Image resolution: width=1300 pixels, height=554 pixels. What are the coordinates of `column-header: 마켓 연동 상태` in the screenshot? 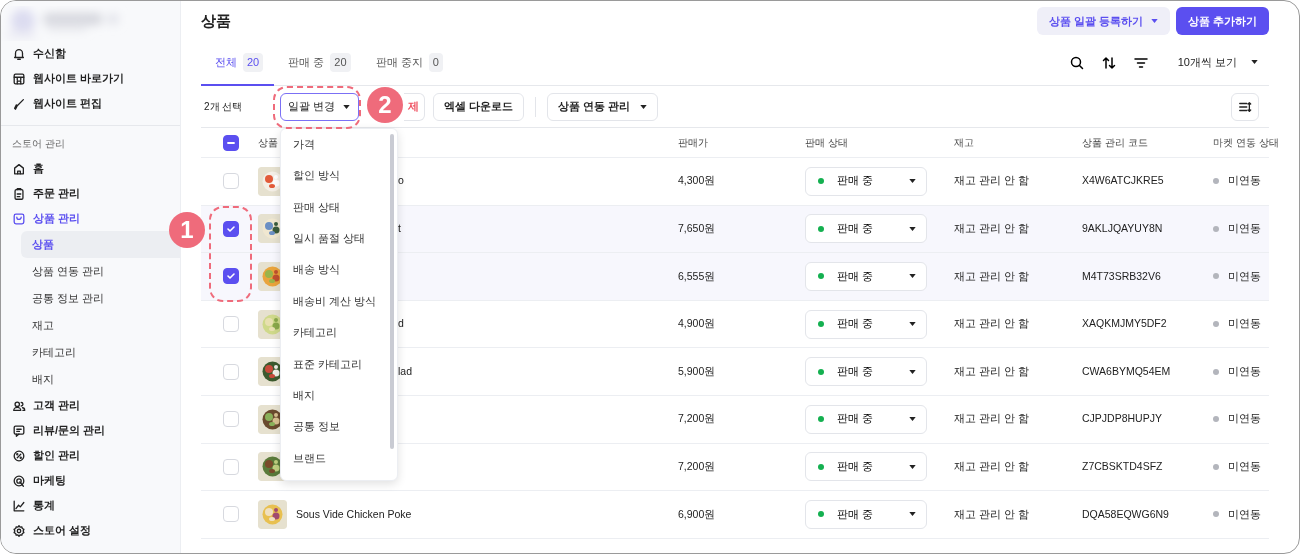 It's located at (1246, 143).